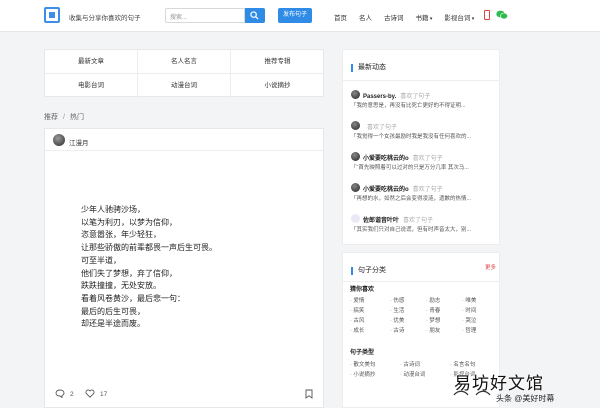  Describe the element at coordinates (394, 17) in the screenshot. I see `nav-item-poetry: 古诗词` at that location.